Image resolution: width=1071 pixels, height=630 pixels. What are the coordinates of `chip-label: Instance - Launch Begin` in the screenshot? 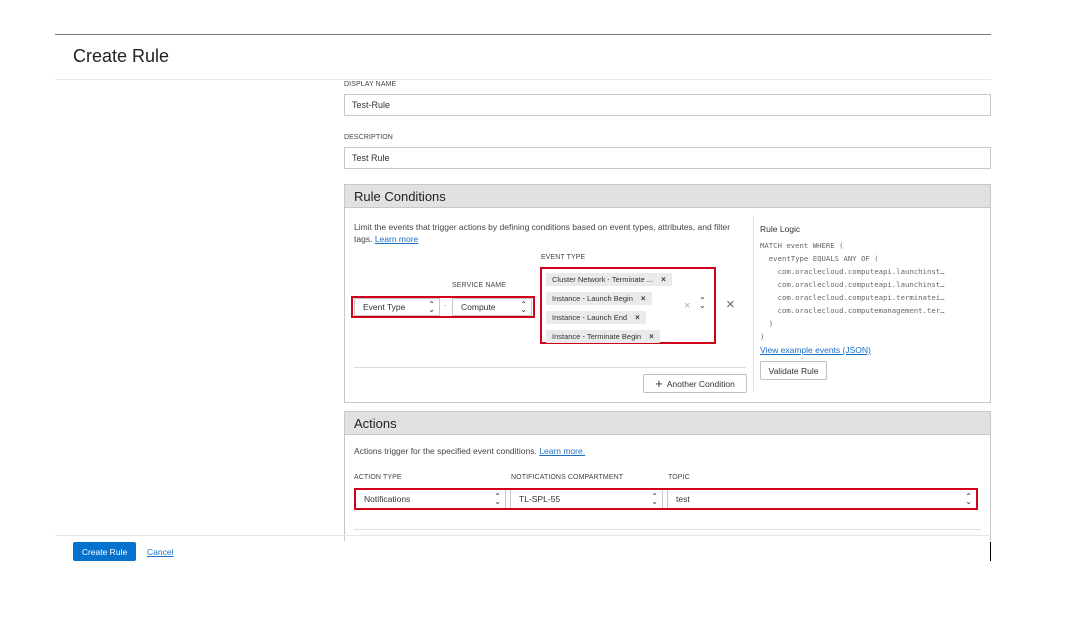 It's located at (592, 298).